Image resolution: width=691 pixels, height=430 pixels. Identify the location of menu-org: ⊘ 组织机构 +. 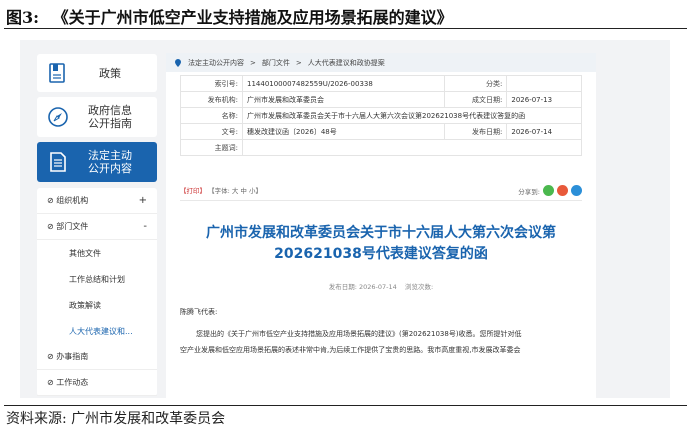
(97, 201).